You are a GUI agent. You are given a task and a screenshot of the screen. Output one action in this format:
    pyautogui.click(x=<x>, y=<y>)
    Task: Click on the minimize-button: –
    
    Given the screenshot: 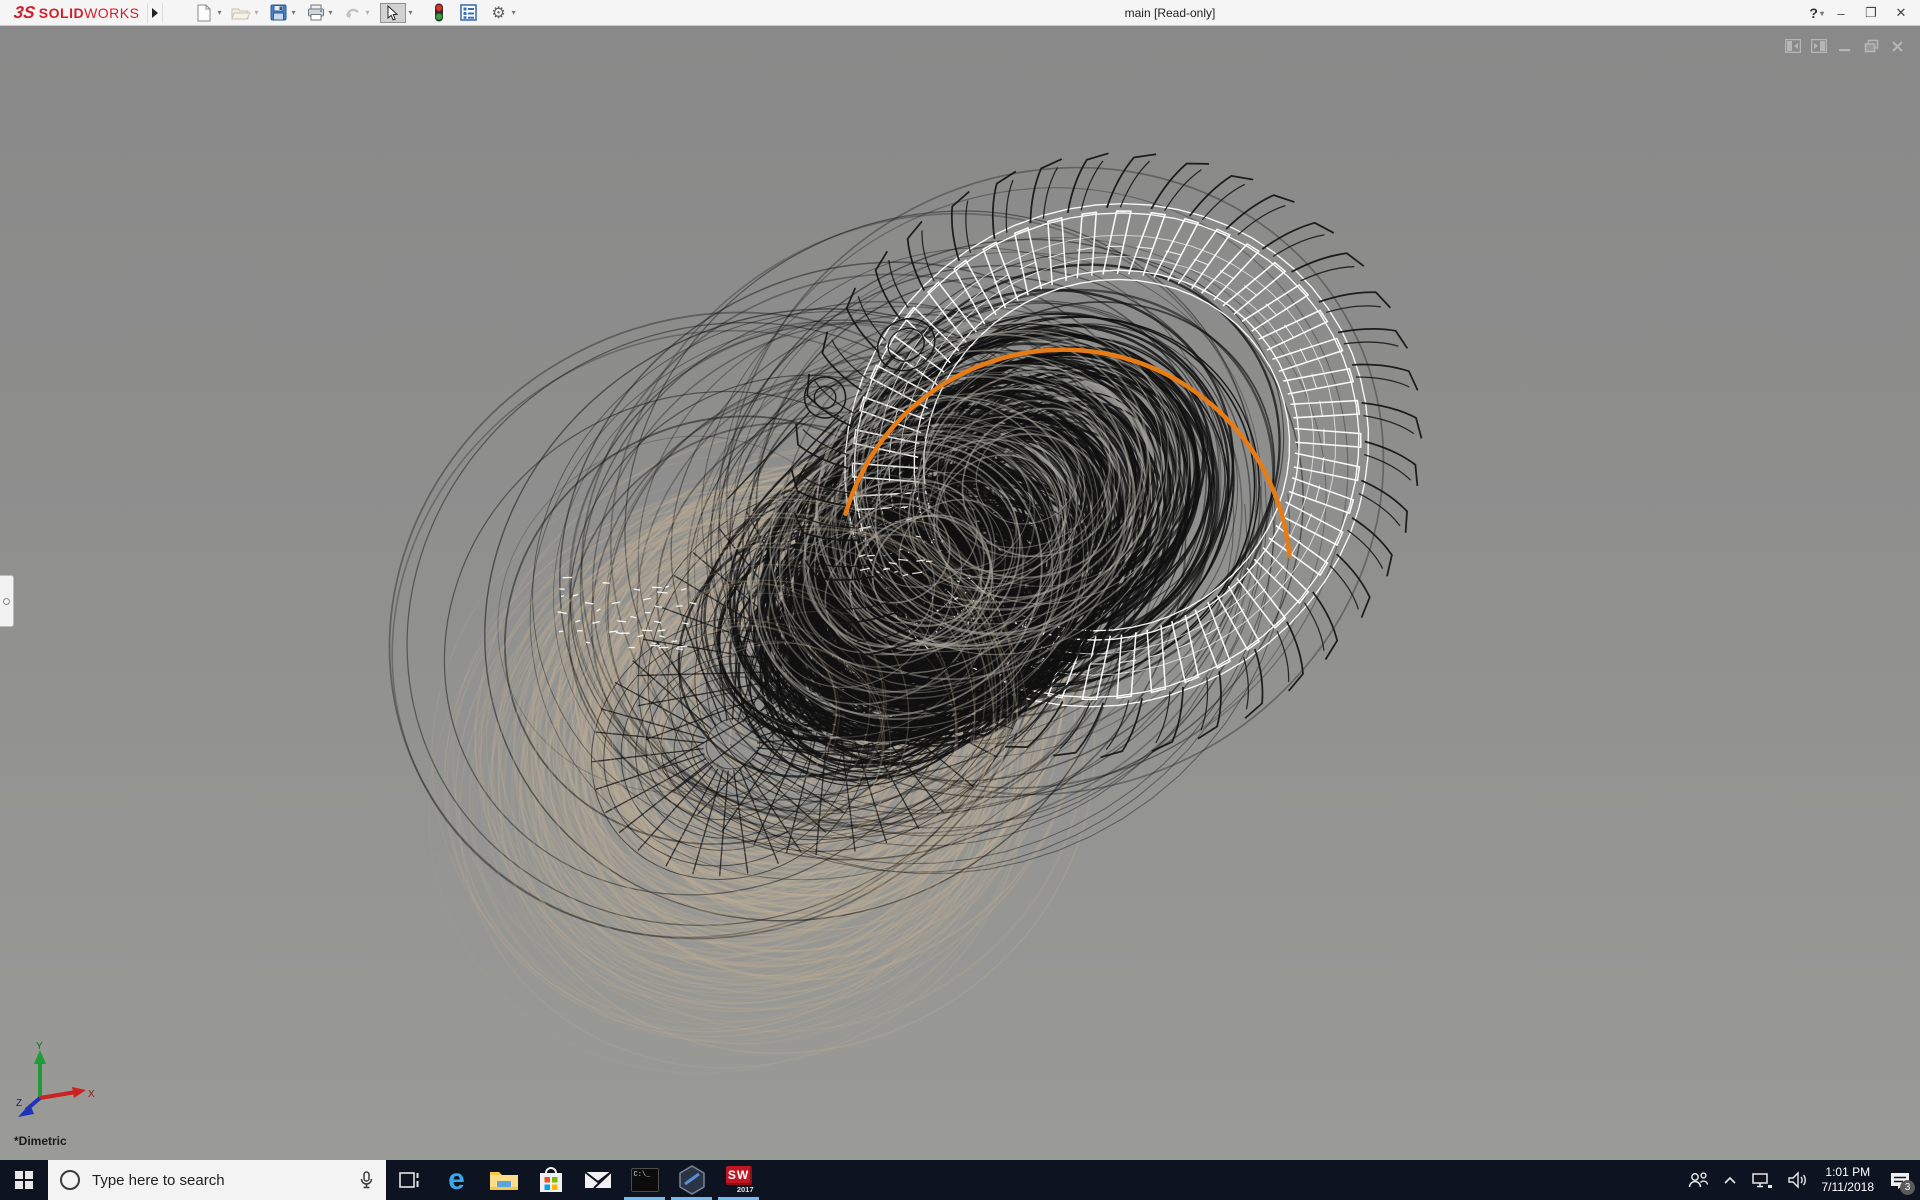 What is the action you would take?
    pyautogui.click(x=1841, y=13)
    